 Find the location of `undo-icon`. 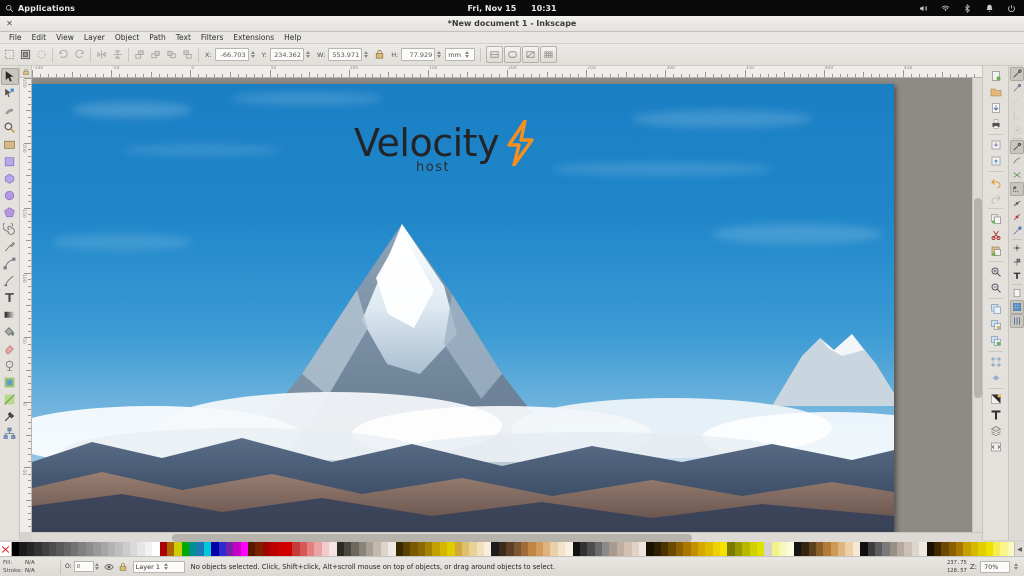

undo-icon is located at coordinates (995, 182).